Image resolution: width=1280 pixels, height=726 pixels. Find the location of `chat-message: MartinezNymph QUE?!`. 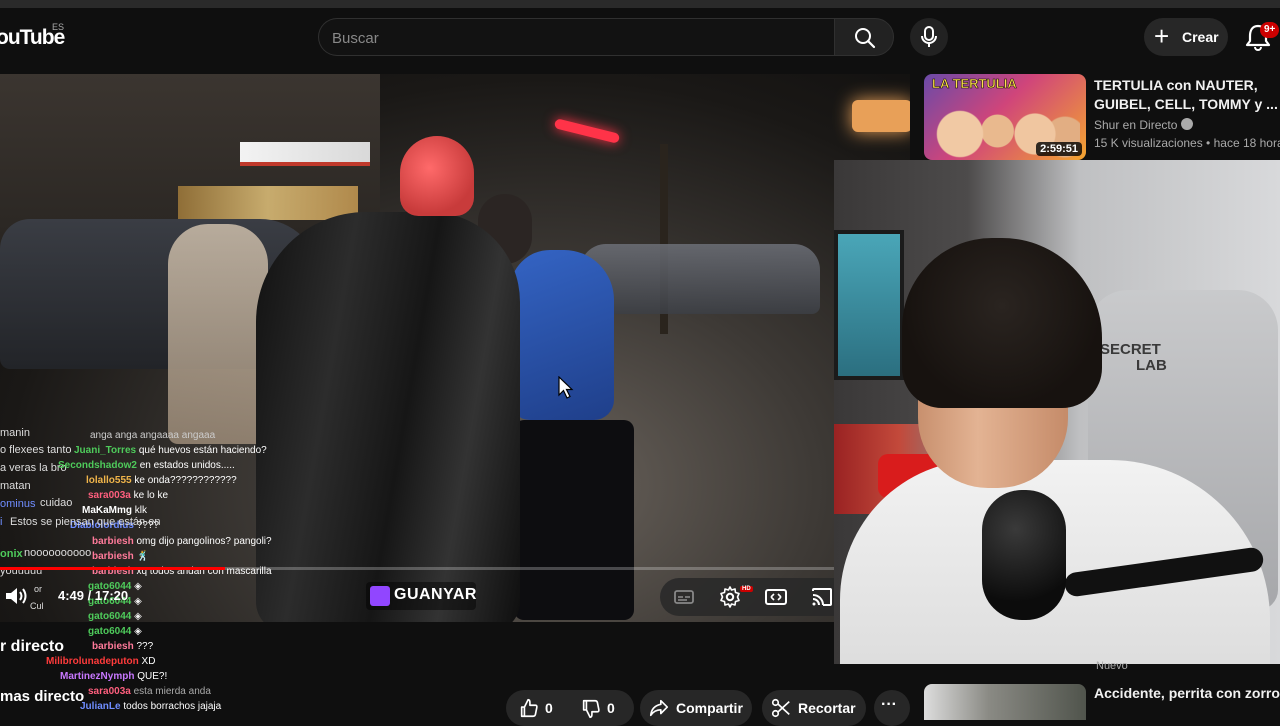

chat-message: MartinezNymph QUE?! is located at coordinates (113, 676).